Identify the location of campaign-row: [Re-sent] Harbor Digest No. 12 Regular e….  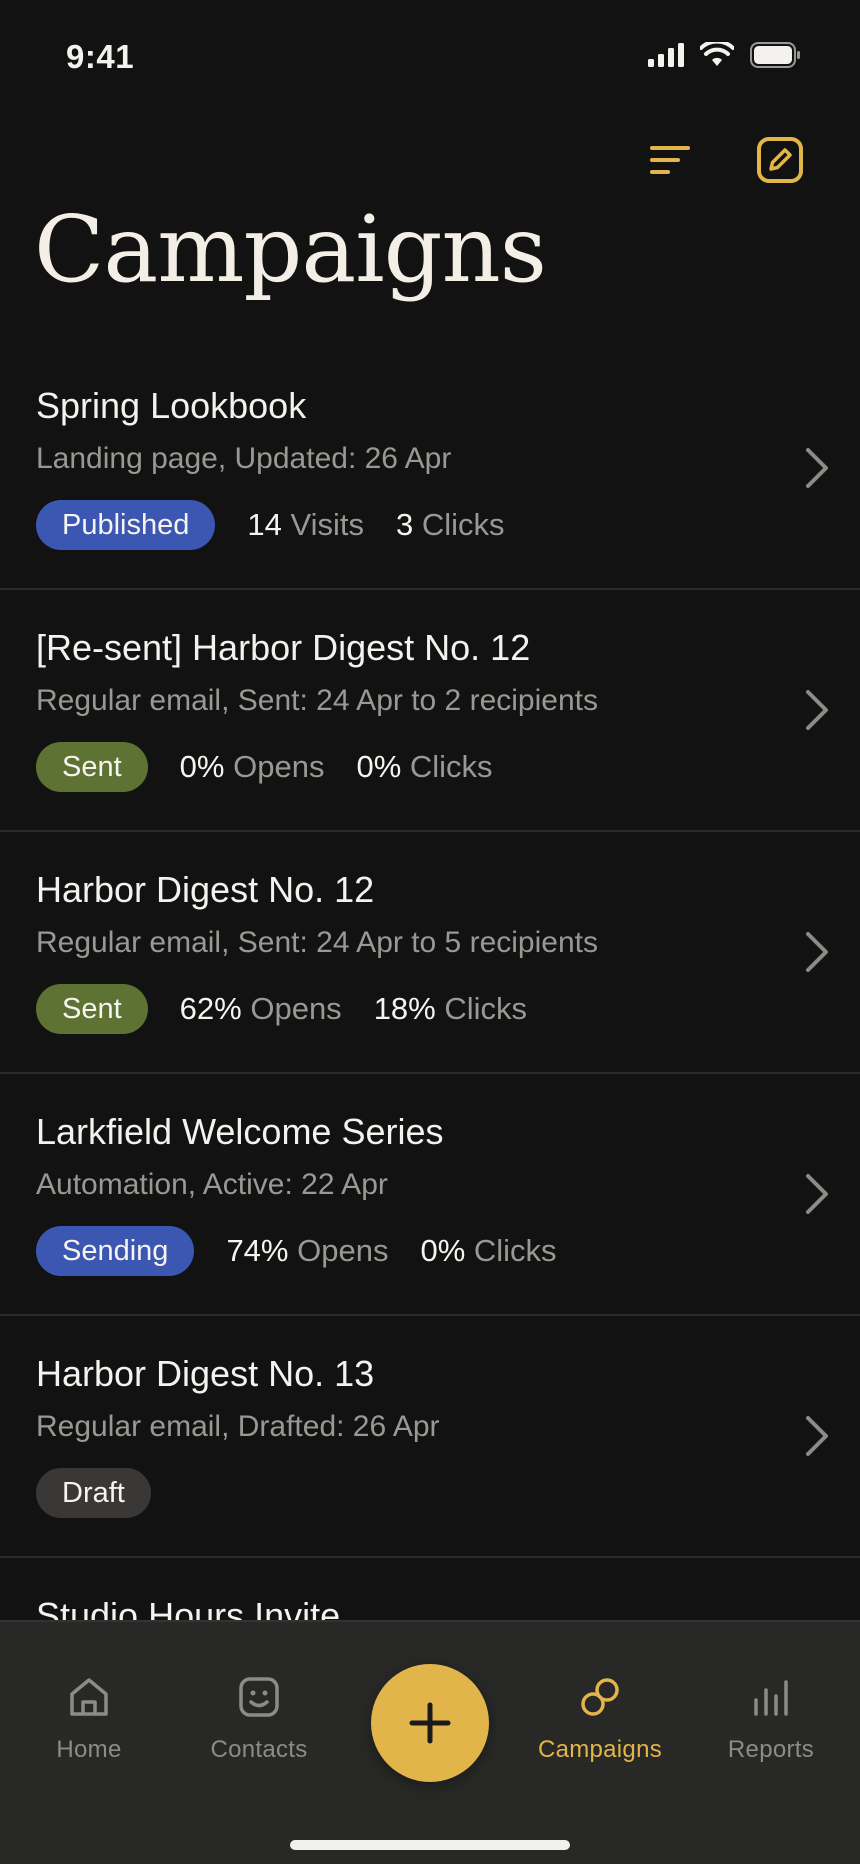
(430, 711).